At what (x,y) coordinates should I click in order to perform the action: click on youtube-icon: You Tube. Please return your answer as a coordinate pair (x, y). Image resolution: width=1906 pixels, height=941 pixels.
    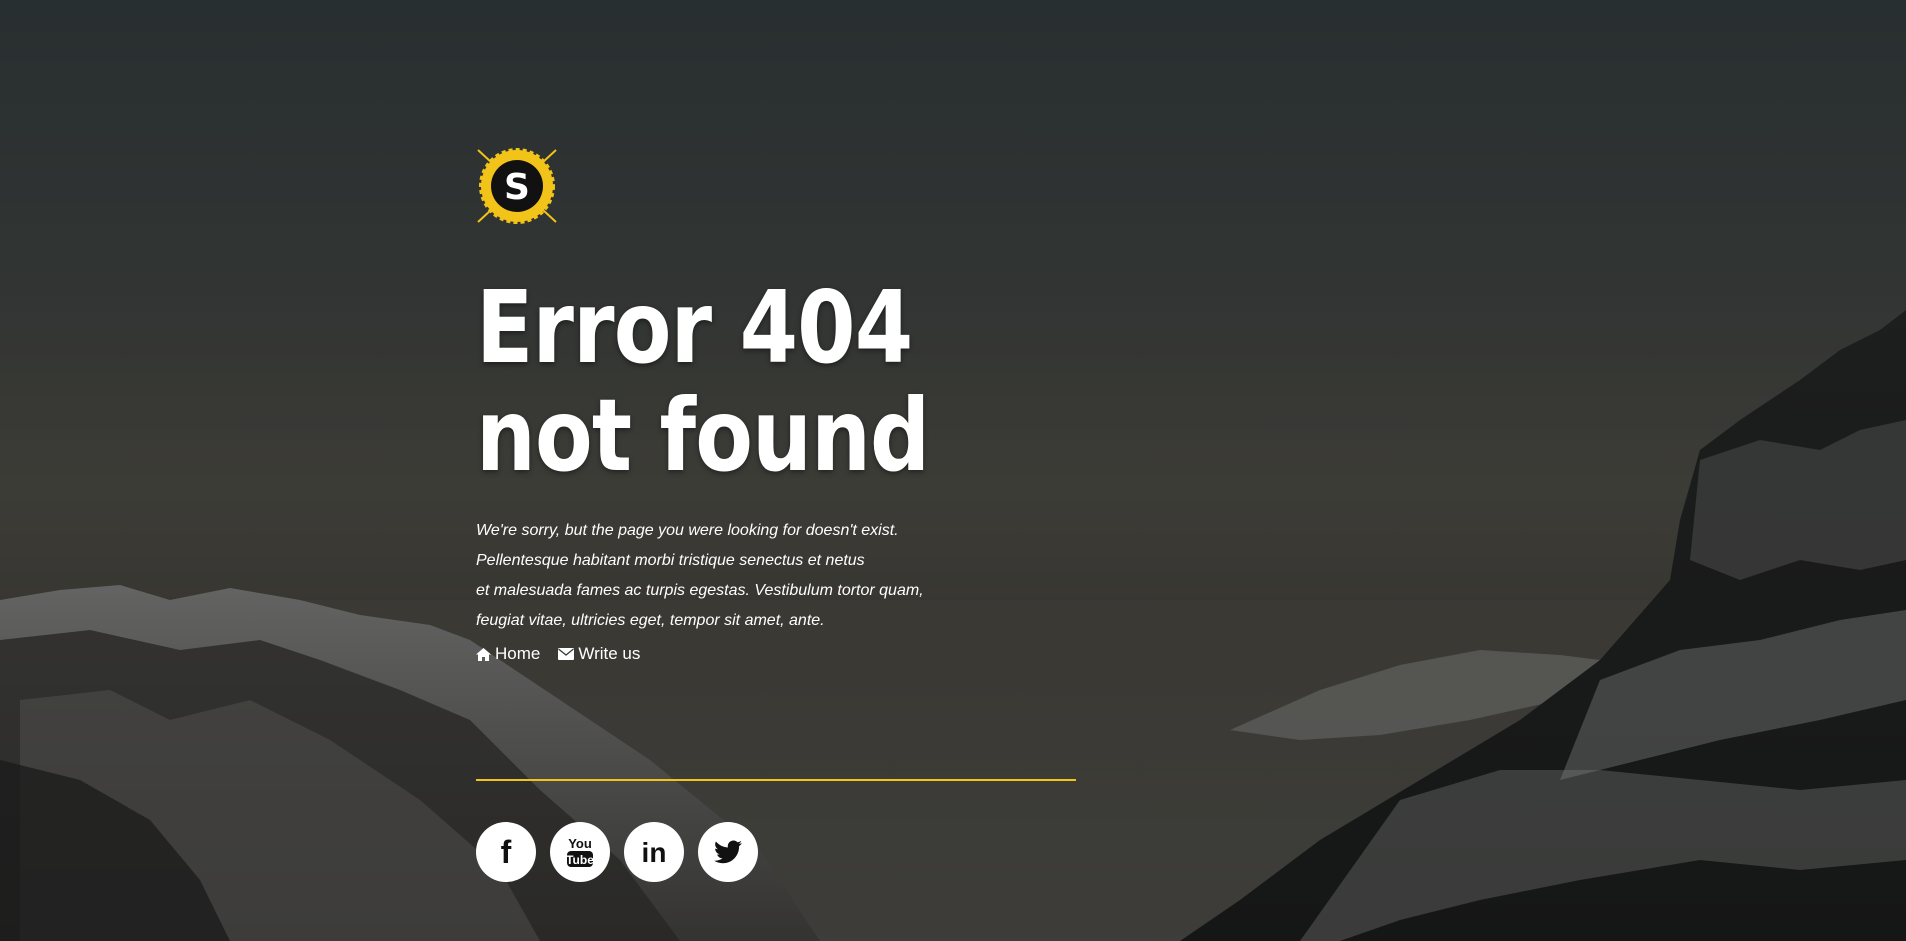
    Looking at the image, I should click on (580, 851).